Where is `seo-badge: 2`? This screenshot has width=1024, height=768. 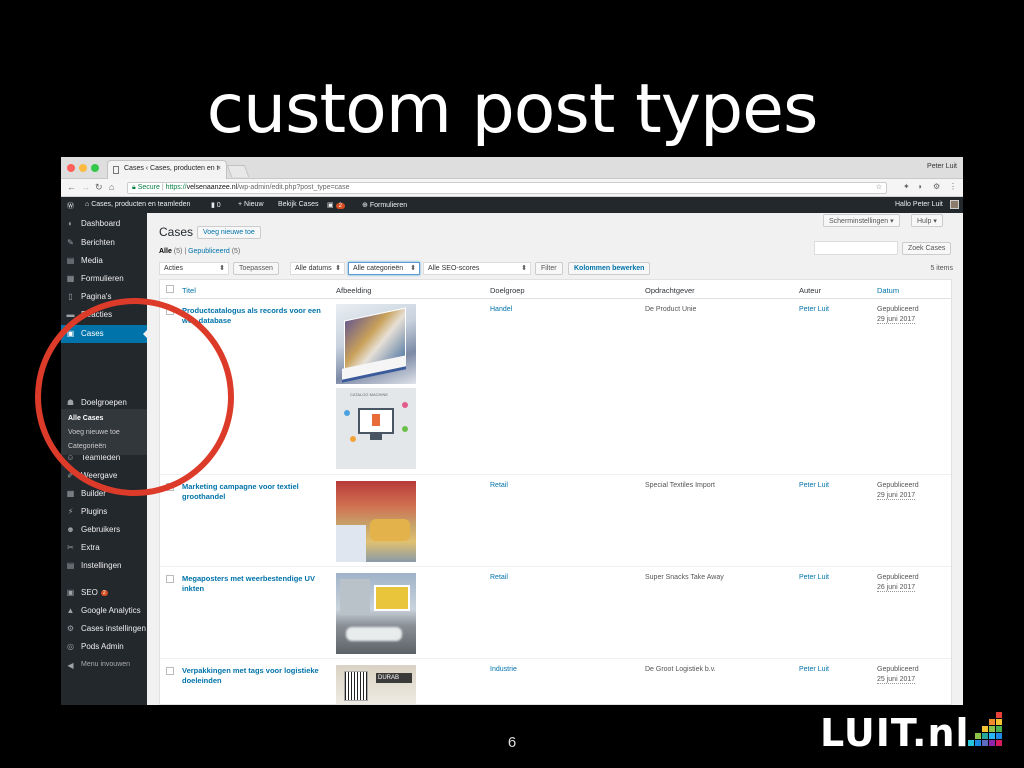 seo-badge: 2 is located at coordinates (104, 593).